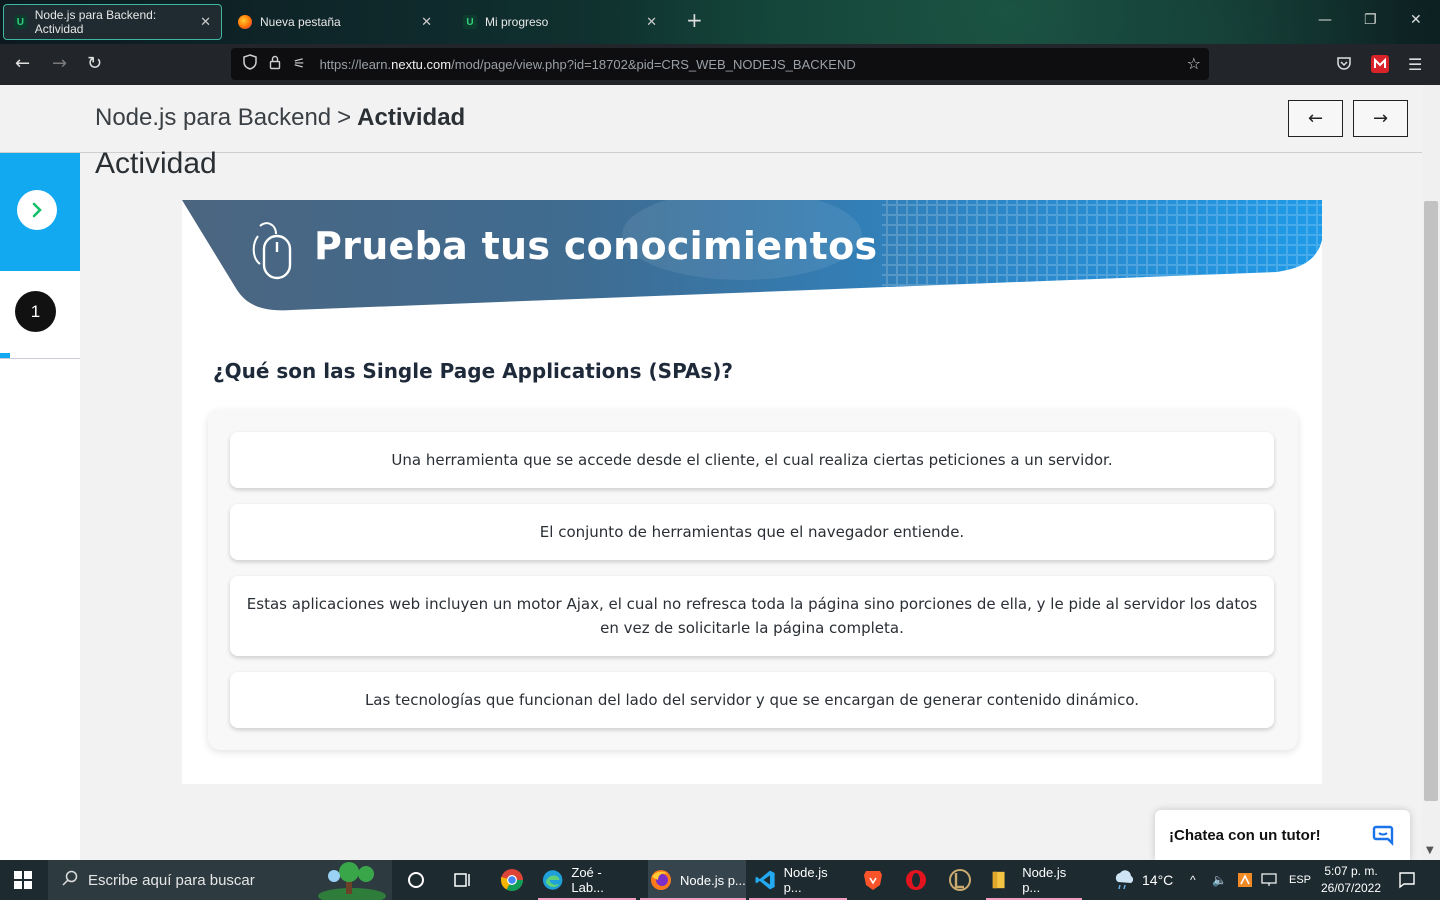 This screenshot has height=900, width=1440. I want to click on permissions-icon: ⚟, so click(299, 64).